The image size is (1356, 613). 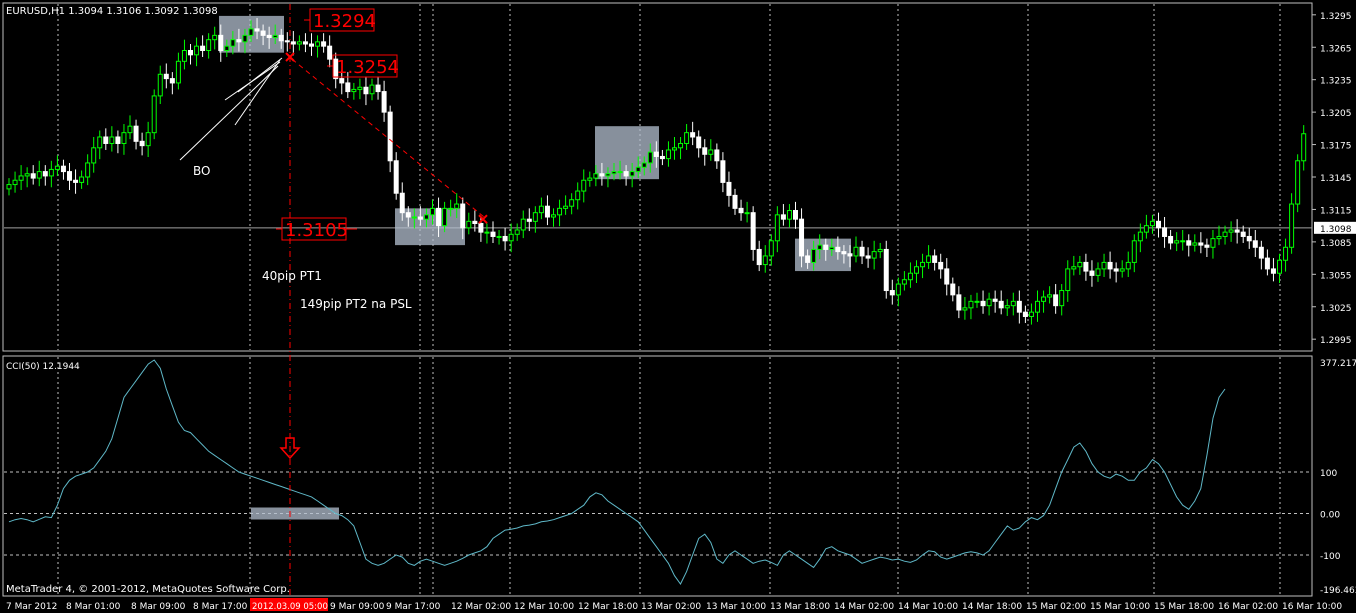 What do you see at coordinates (1338, 591) in the screenshot?
I see `cci-tick-label: -196.4636` at bounding box center [1338, 591].